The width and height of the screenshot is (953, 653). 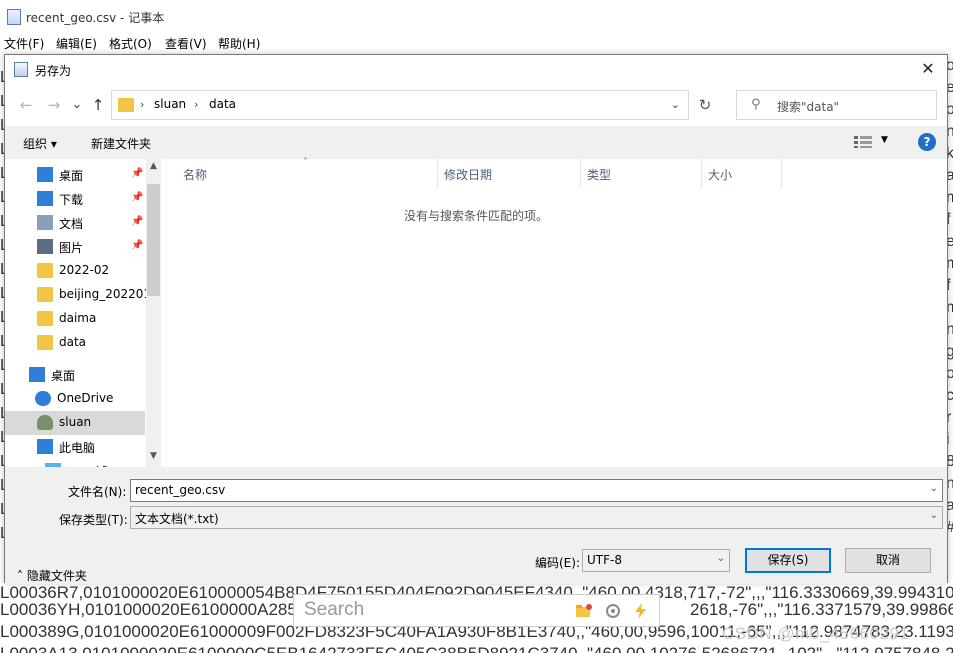 I want to click on refresh-button: ↻, so click(x=705, y=105).